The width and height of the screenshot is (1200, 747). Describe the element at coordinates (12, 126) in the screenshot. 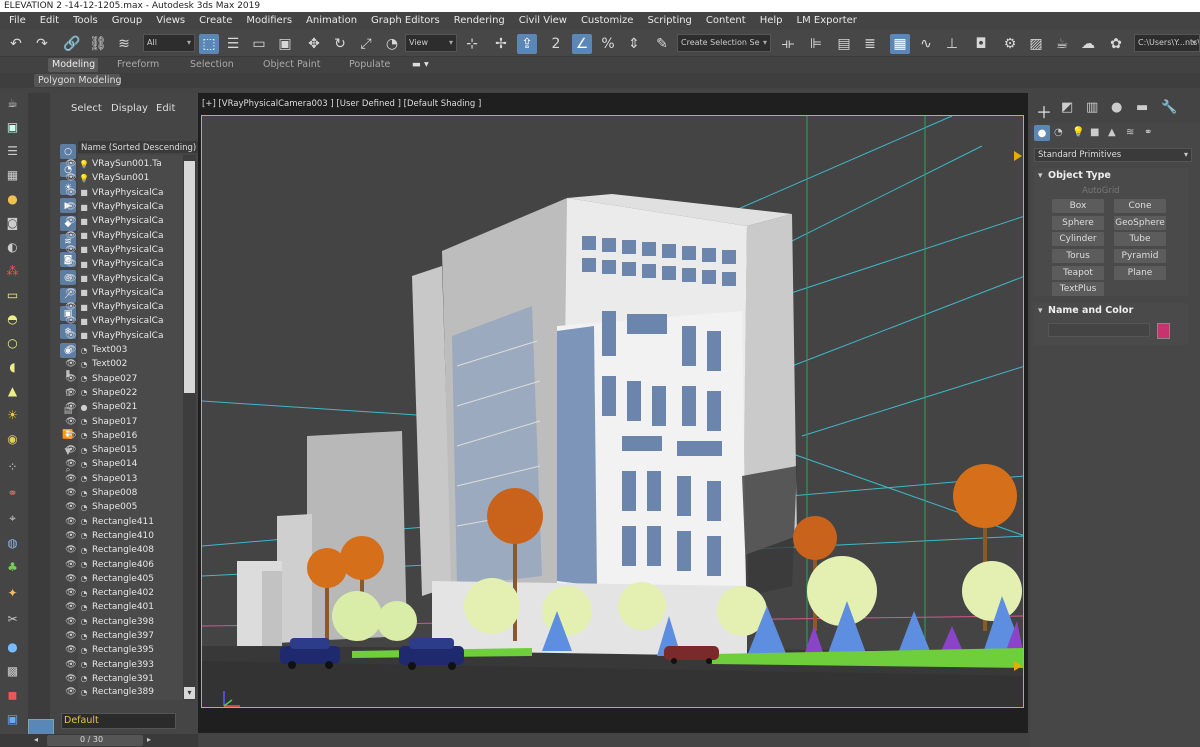

I see `render-frame-icon: ▣` at that location.